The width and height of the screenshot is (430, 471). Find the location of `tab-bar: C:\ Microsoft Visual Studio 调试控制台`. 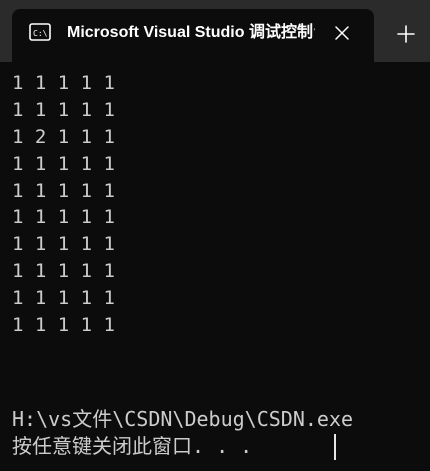

tab-bar: C:\ Microsoft Visual Studio 调试控制台 is located at coordinates (215, 31).